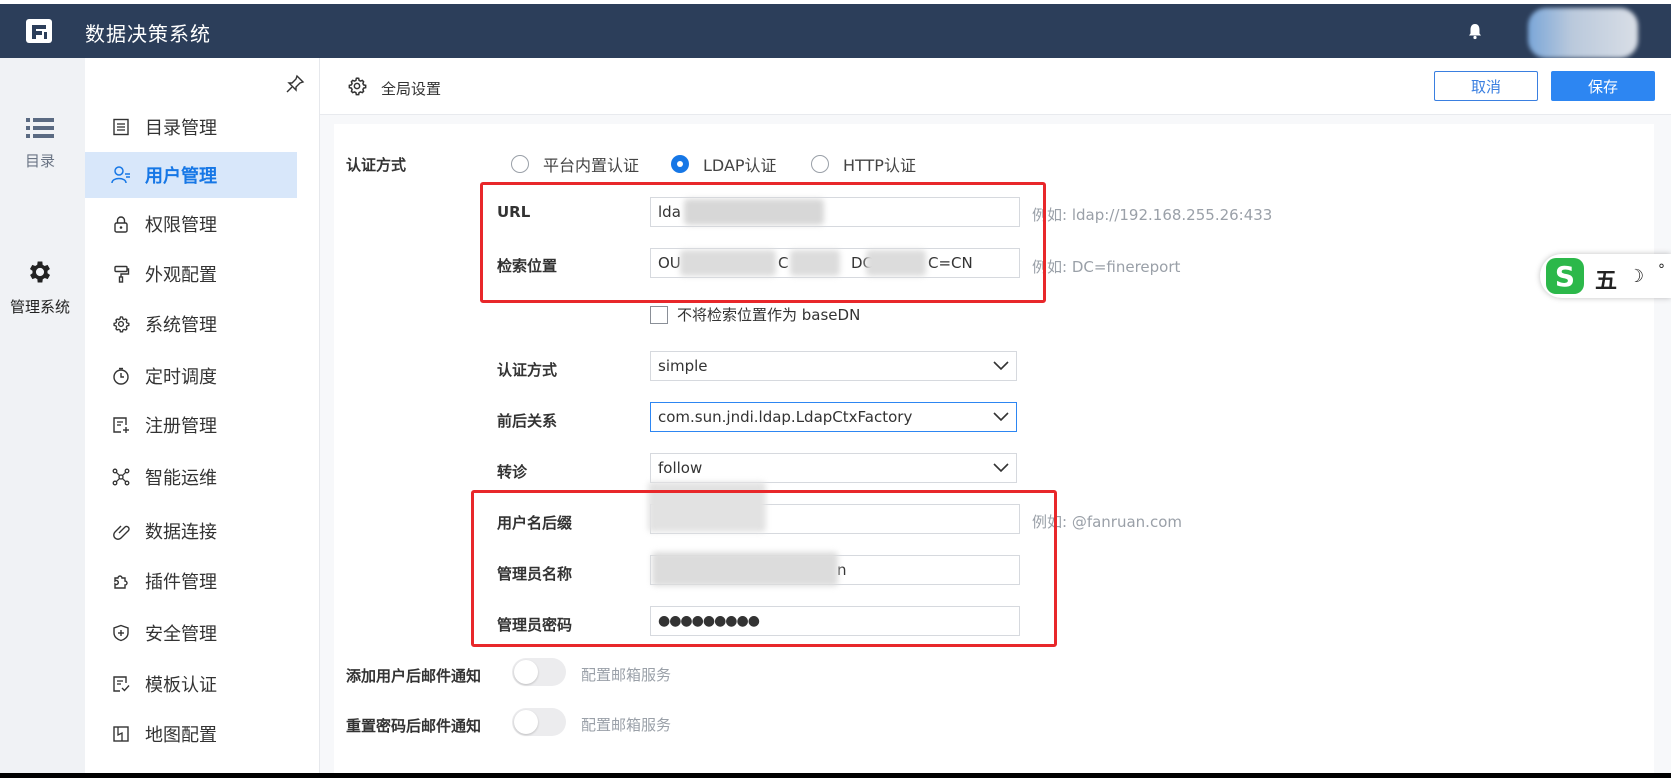 Image resolution: width=1671 pixels, height=778 pixels. Describe the element at coordinates (659, 314) in the screenshot. I see `checkbox-box` at that location.